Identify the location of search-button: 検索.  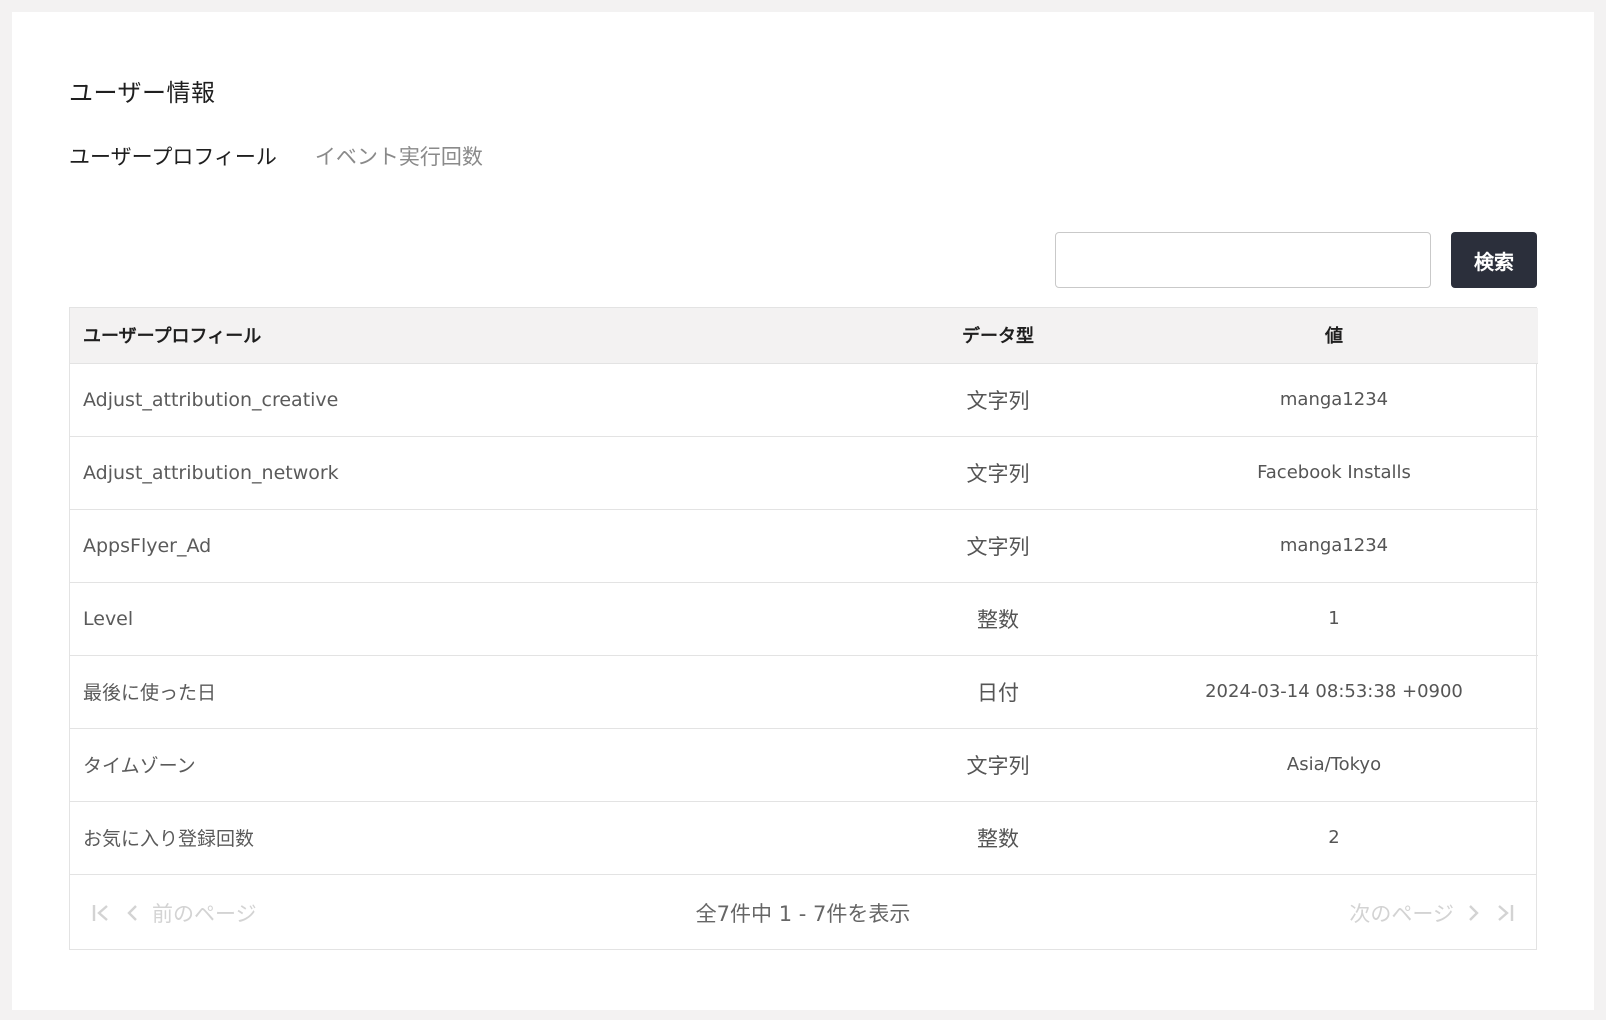
(1494, 260).